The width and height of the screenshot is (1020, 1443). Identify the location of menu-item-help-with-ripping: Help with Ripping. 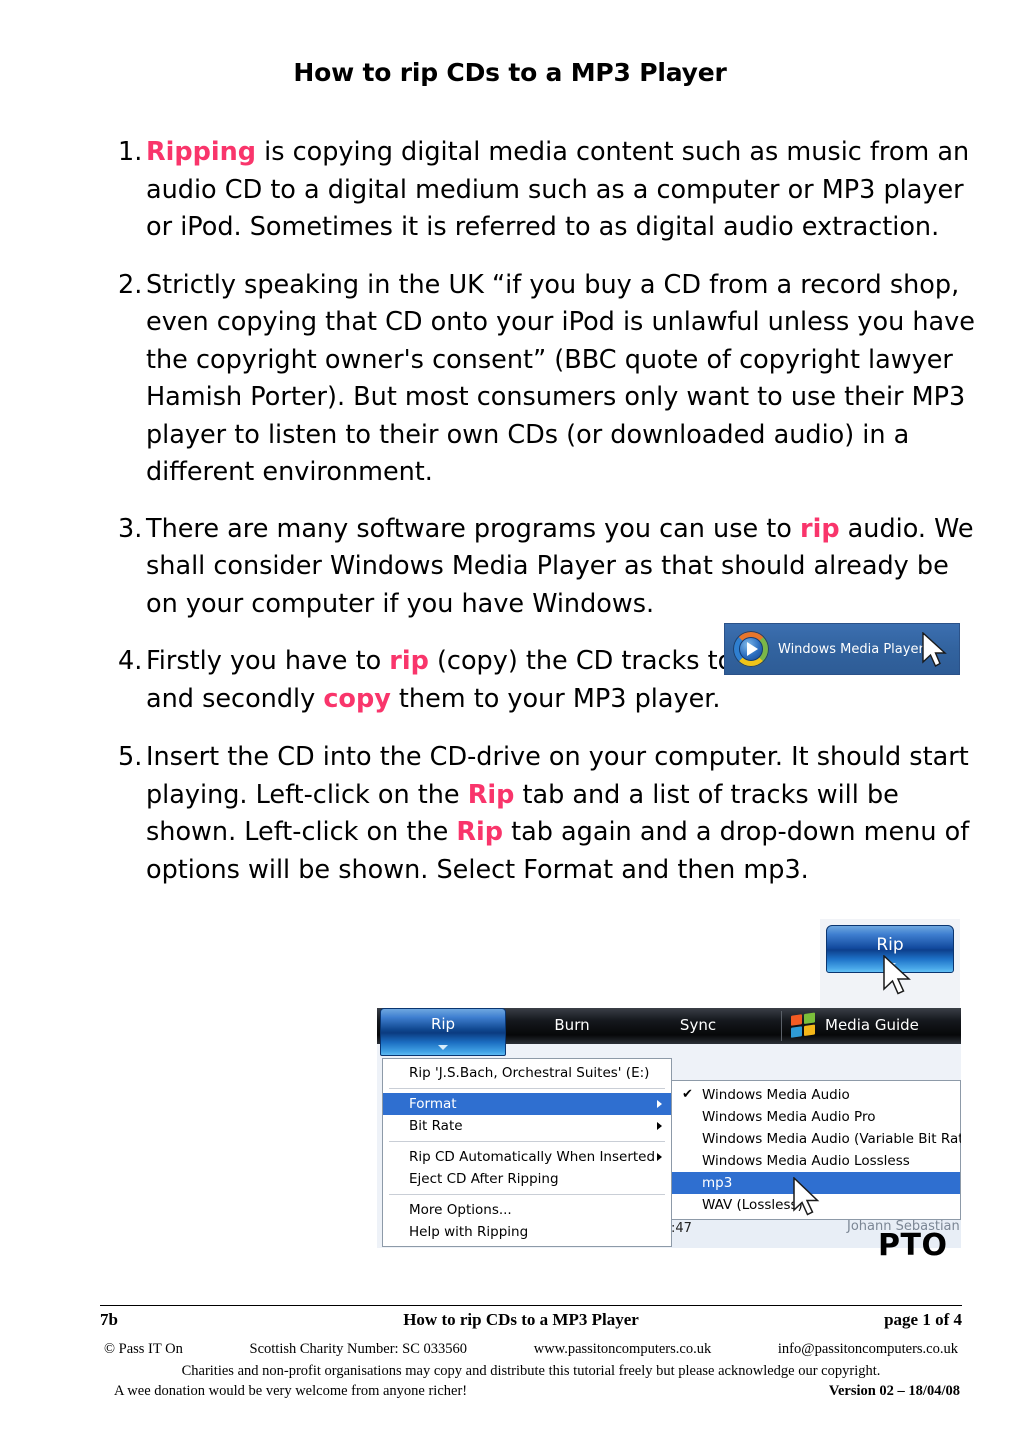
(527, 1232).